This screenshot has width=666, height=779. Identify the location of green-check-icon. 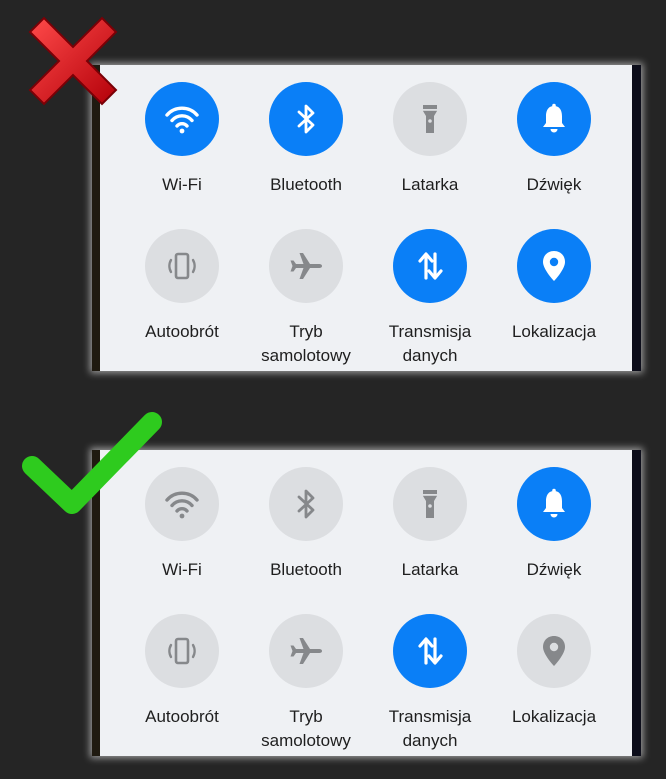
(92, 463).